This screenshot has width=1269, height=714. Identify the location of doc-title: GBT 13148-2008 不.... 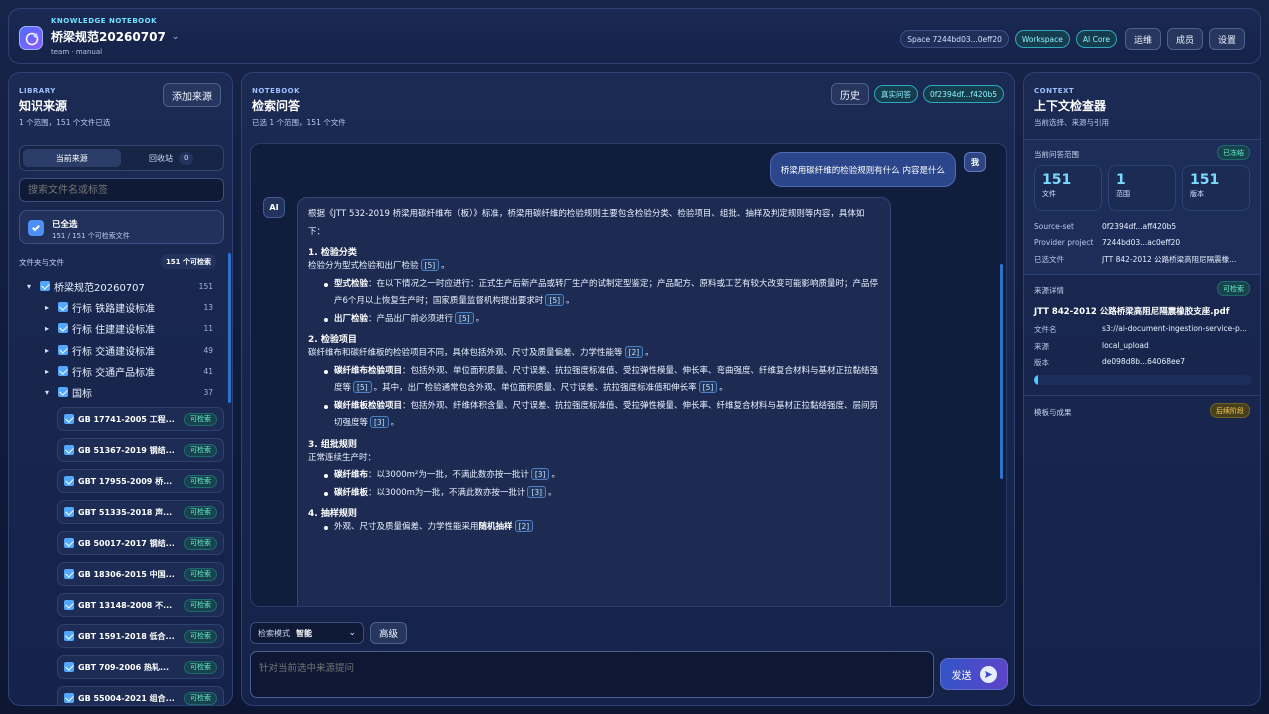
(125, 605).